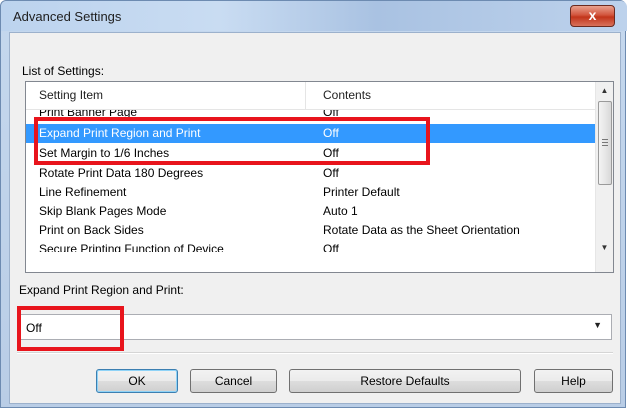 Image resolution: width=628 pixels, height=410 pixels. Describe the element at coordinates (70, 328) in the screenshot. I see `highlight-box-dropdown-value` at that location.